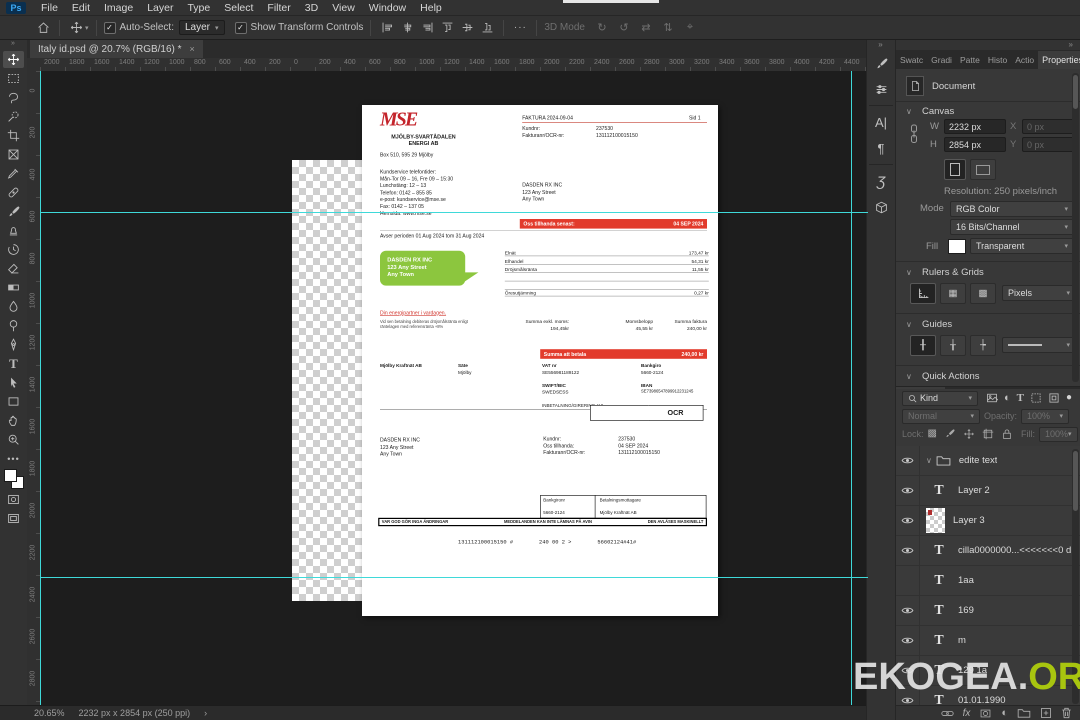  I want to click on marquee-tool, so click(13, 78).